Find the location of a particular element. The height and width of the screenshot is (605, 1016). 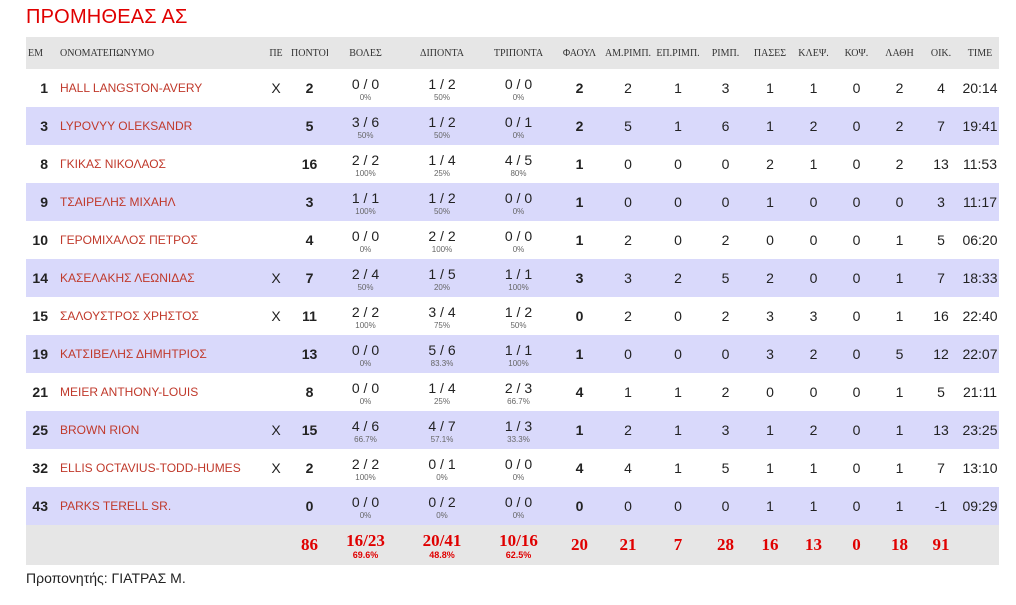

play-time: 09:29 is located at coordinates (980, 506).